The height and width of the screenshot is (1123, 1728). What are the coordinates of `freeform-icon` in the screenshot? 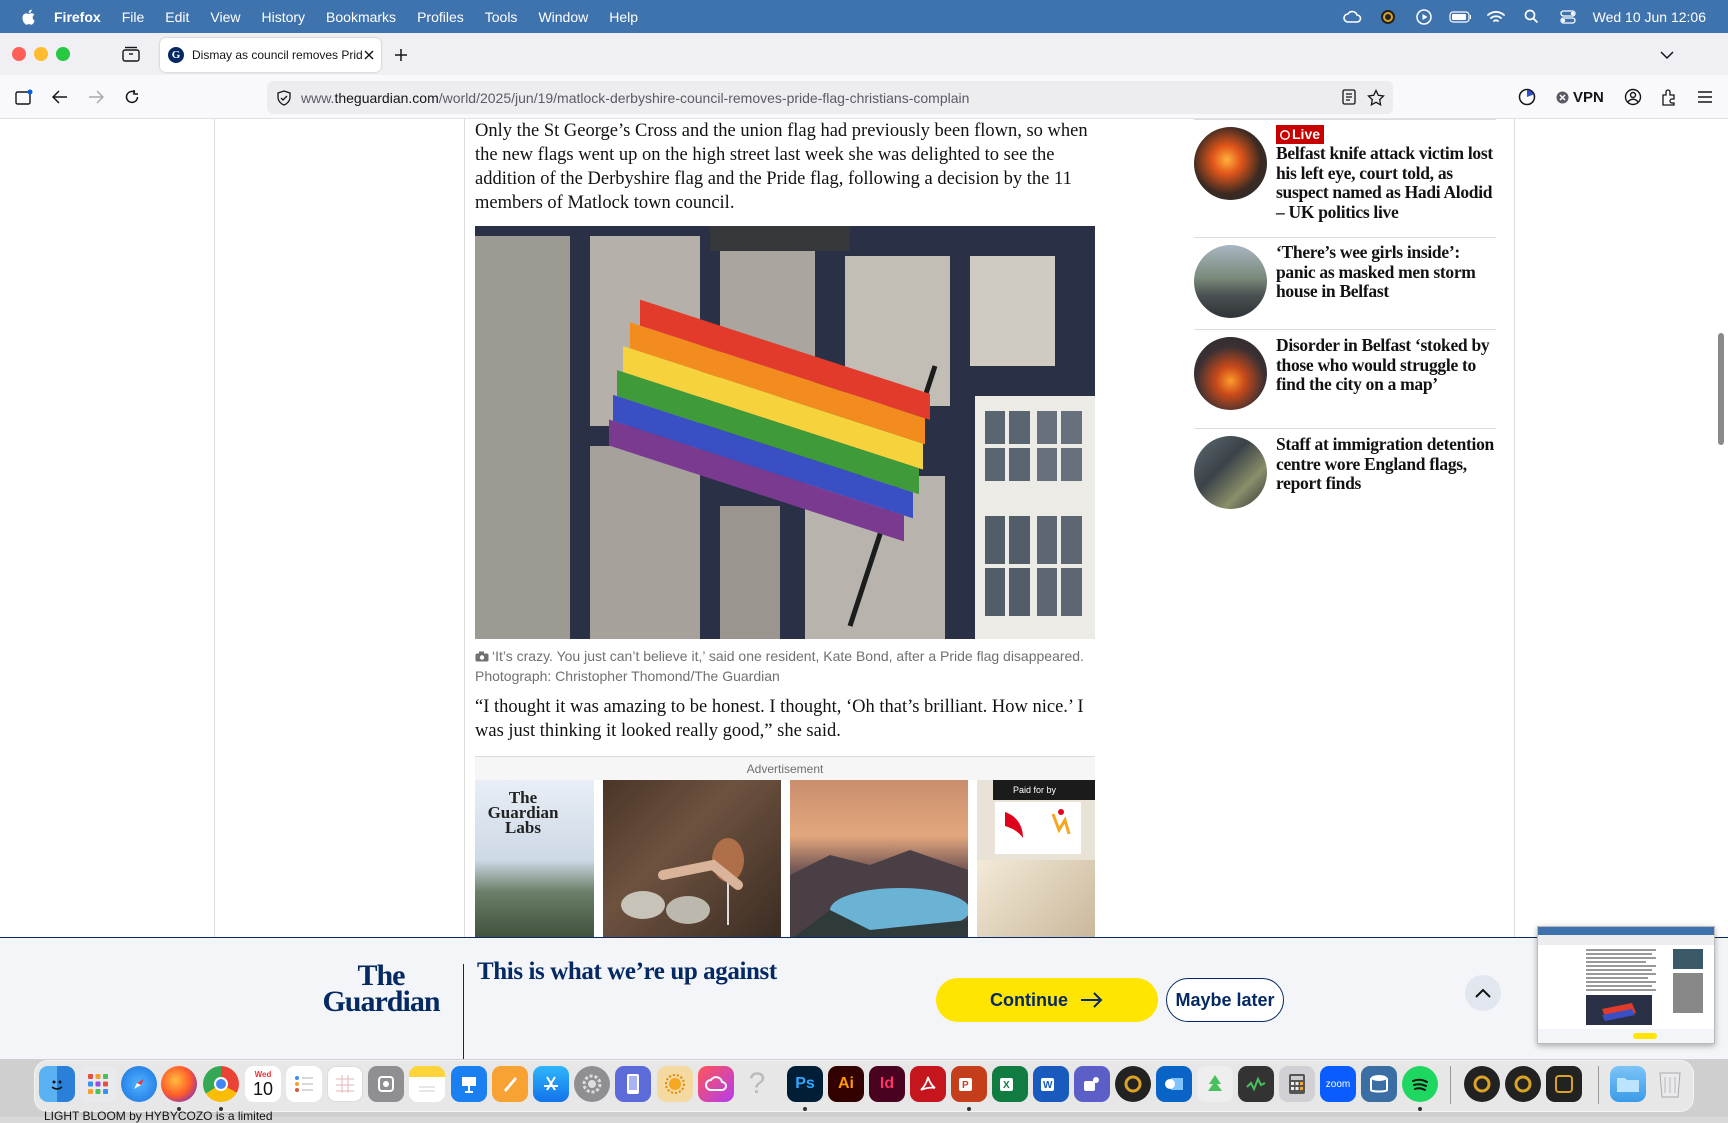 It's located at (345, 1084).